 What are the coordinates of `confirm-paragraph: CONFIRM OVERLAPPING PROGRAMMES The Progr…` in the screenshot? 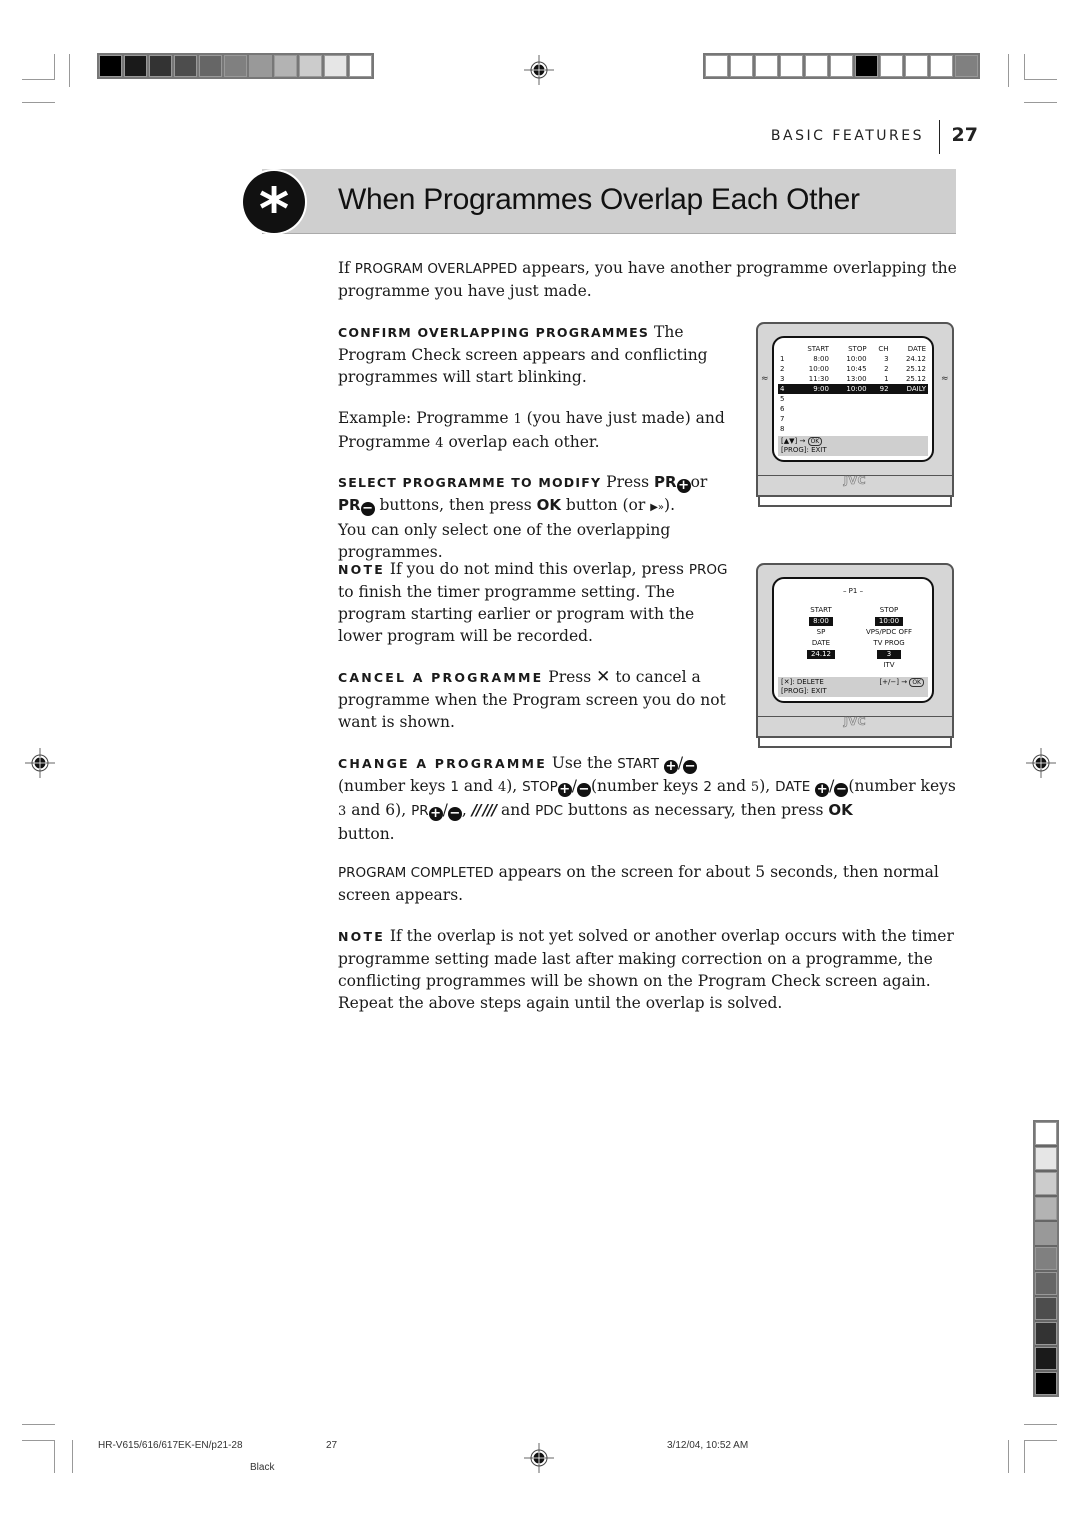 It's located at (523, 354).